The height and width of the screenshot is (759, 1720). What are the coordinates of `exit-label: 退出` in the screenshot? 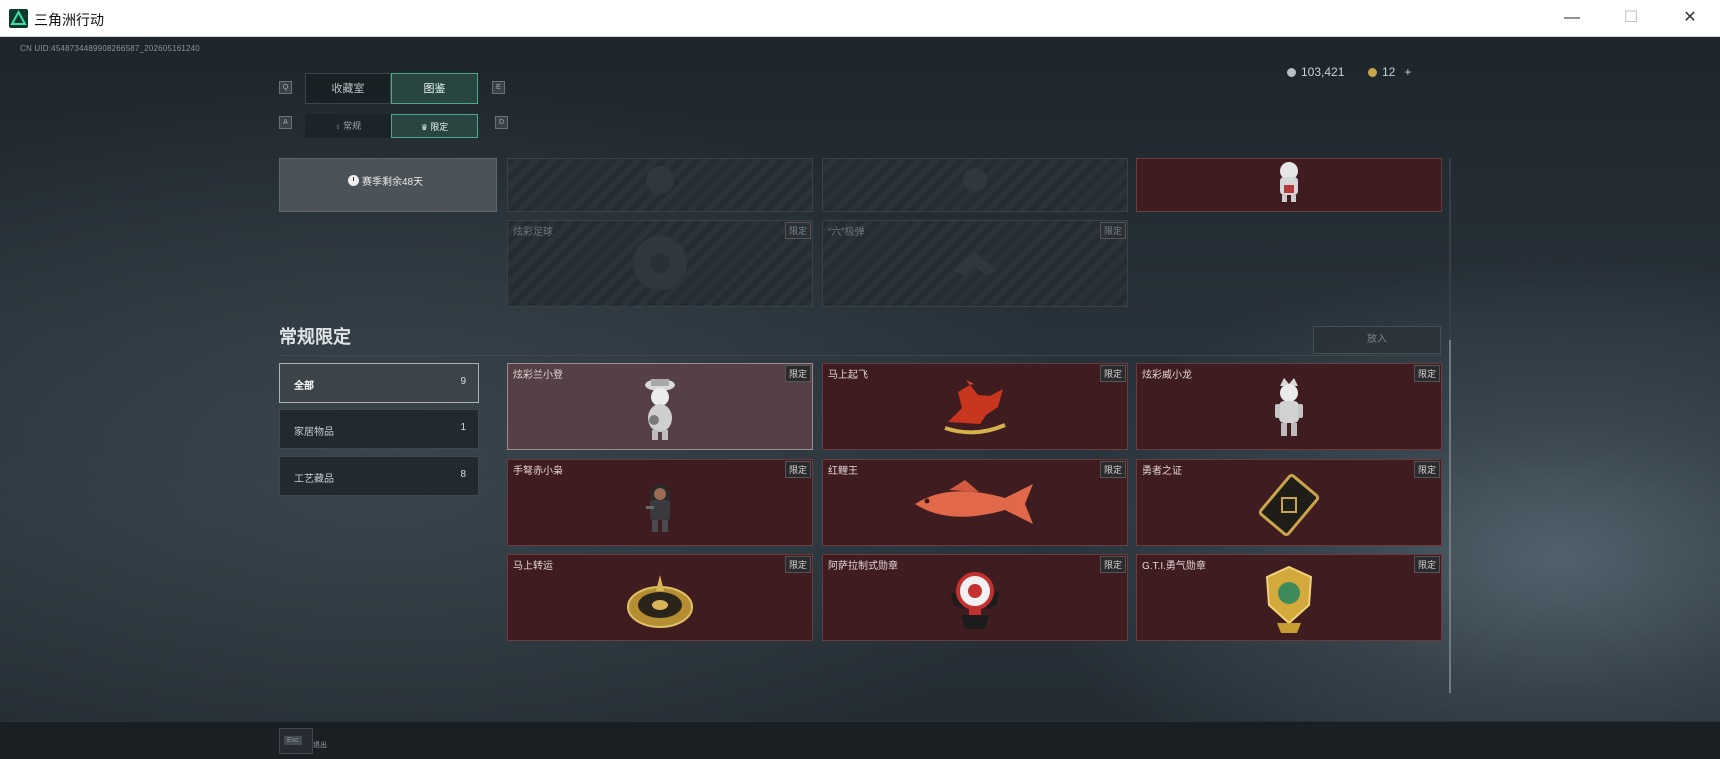 It's located at (320, 745).